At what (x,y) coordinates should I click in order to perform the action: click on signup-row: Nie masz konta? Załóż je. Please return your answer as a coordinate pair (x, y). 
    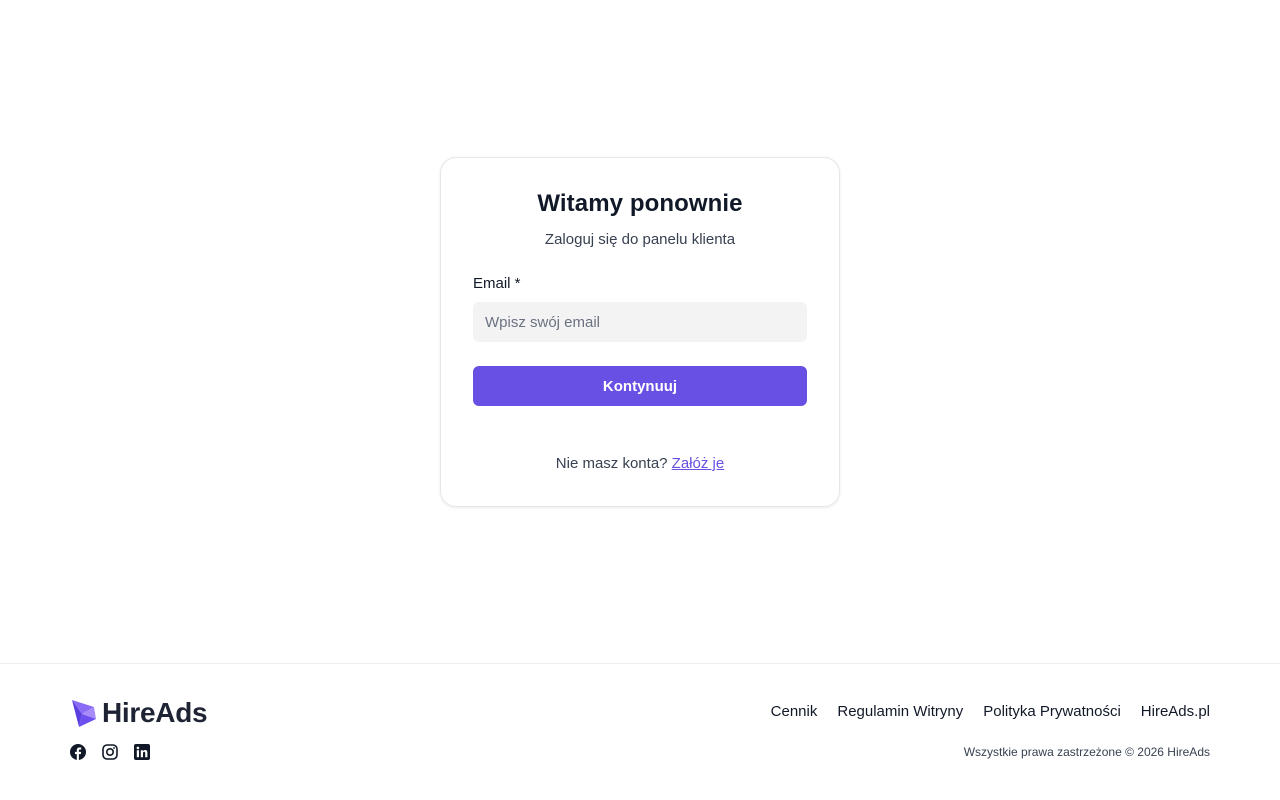
    Looking at the image, I should click on (640, 463).